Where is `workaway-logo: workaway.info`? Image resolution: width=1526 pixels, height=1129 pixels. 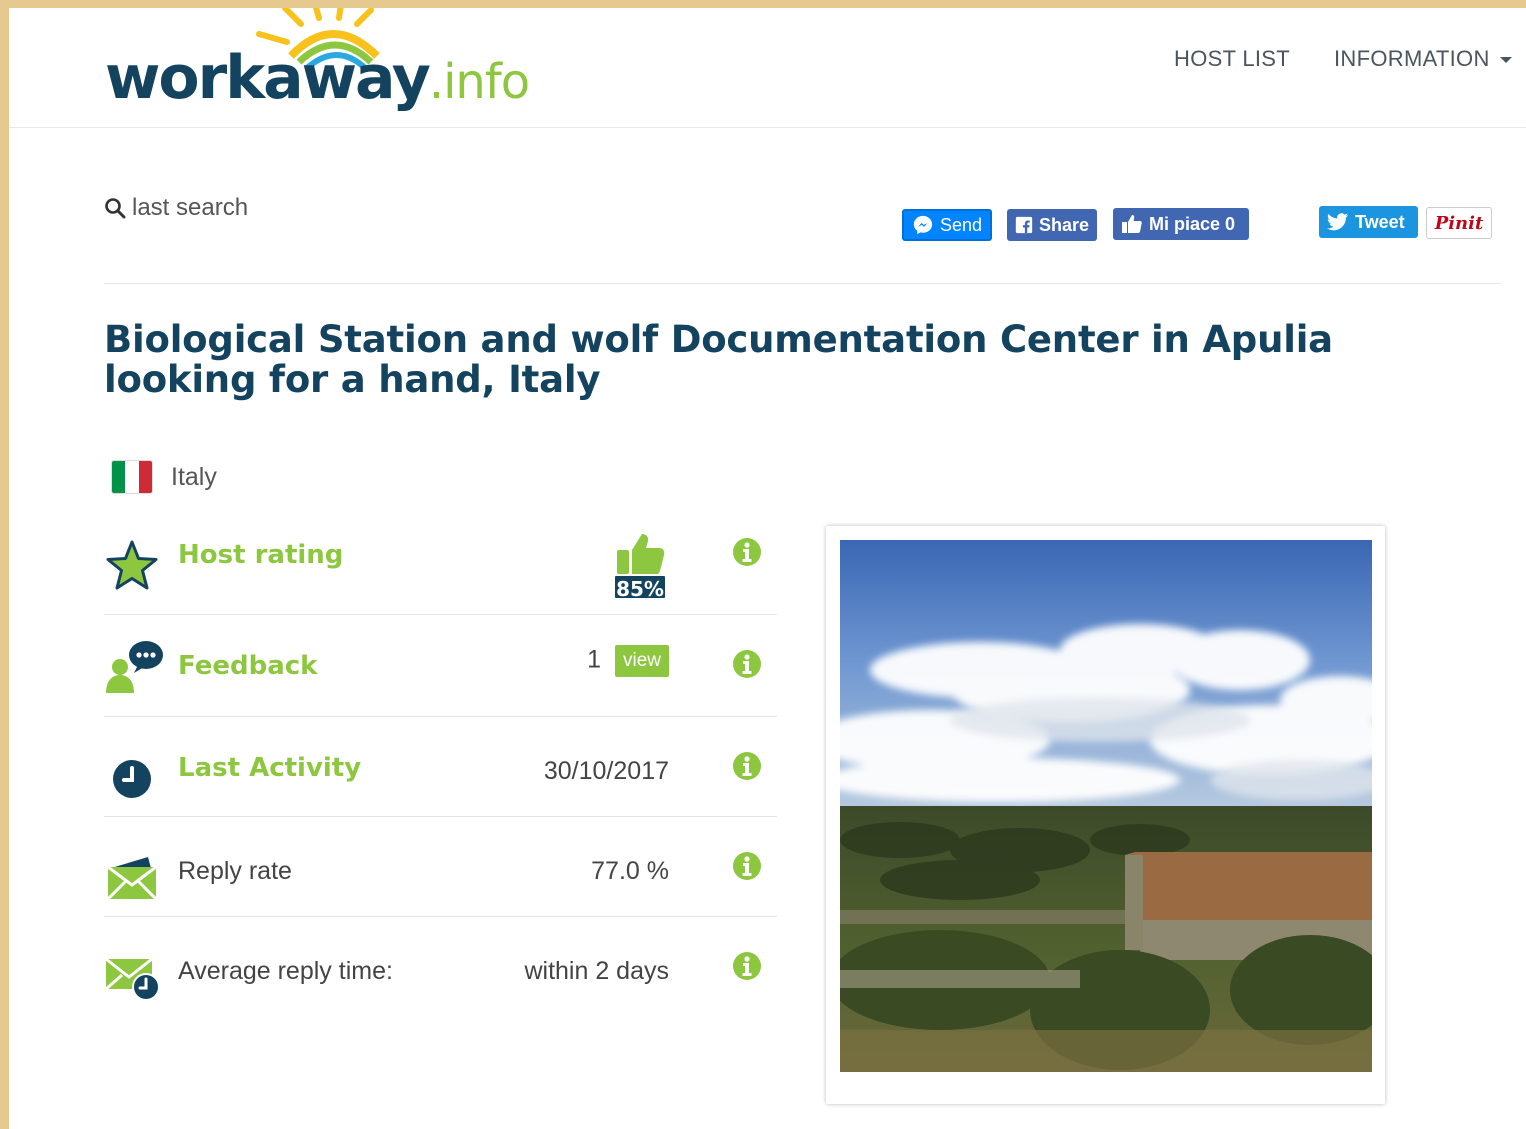
workaway-logo: workaway.info is located at coordinates (315, 71).